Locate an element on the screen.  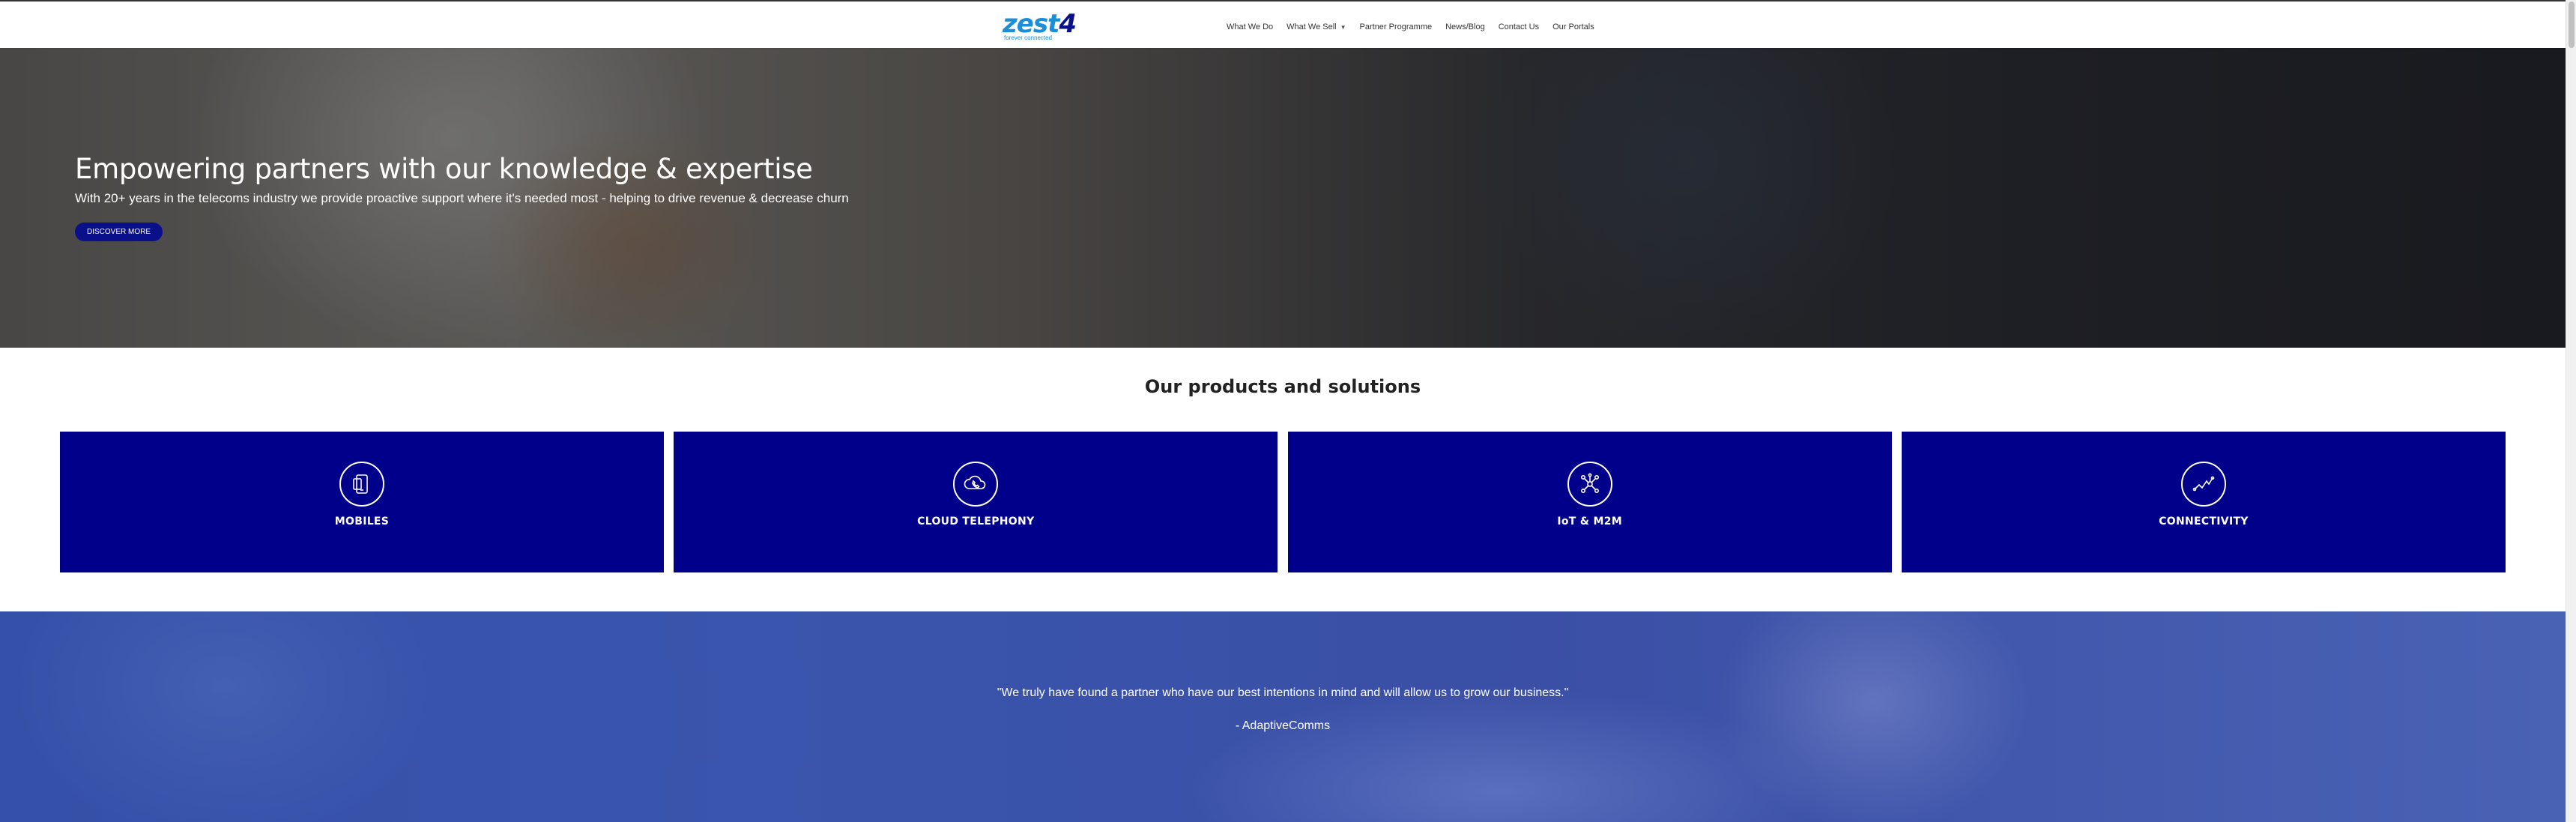
products-title: Our products and solutions is located at coordinates (1282, 386).